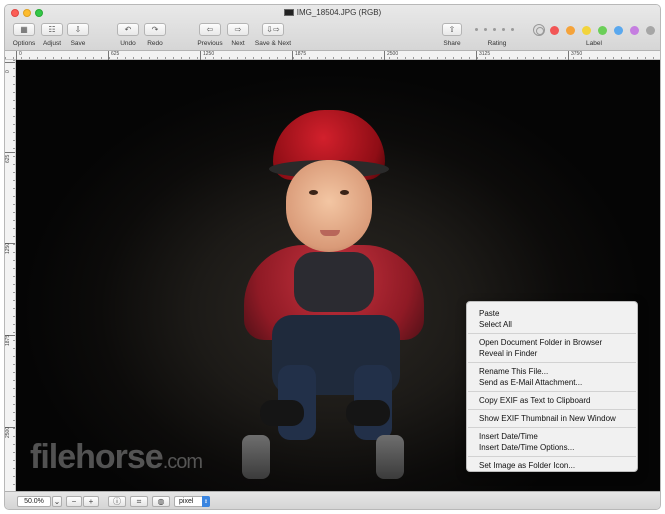 This screenshot has height=514, width=665. Describe the element at coordinates (452, 43) in the screenshot. I see `share-label: Share` at that location.